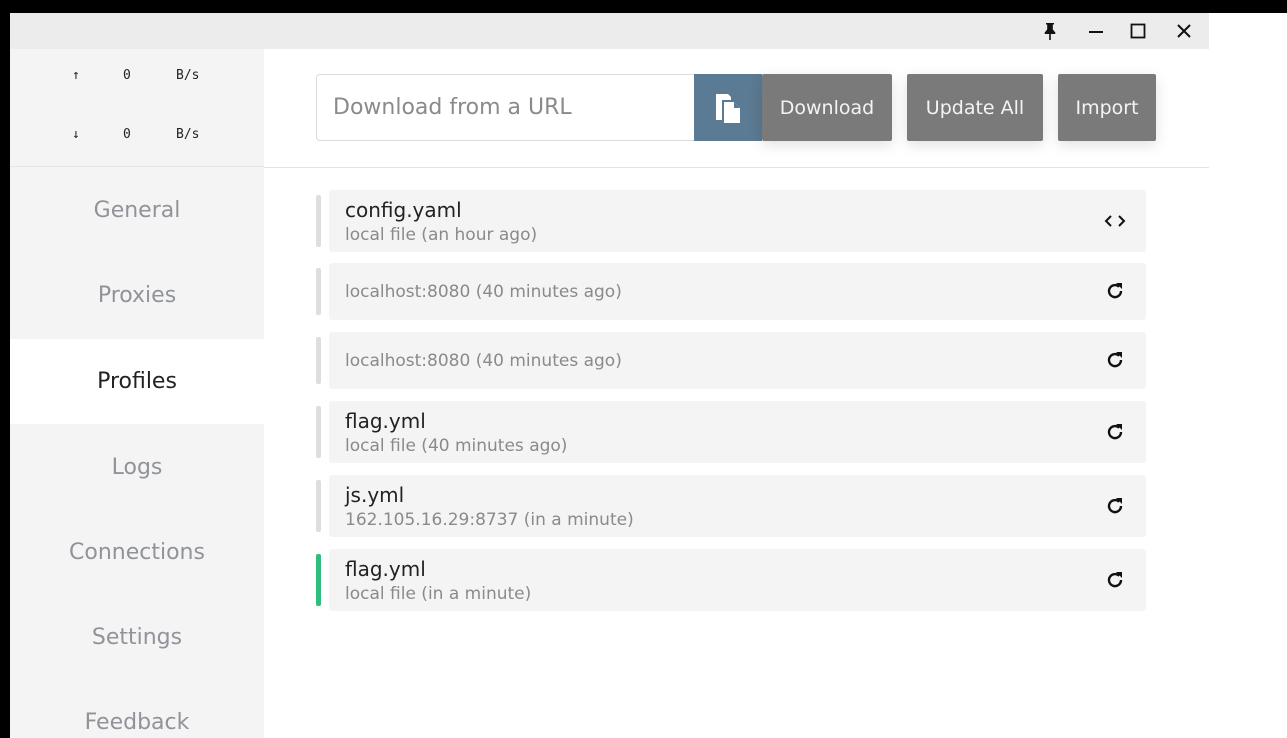 The width and height of the screenshot is (1287, 738). I want to click on traffic-panel: ↑ 0 B/s ↓ 0 B/s, so click(137, 108).